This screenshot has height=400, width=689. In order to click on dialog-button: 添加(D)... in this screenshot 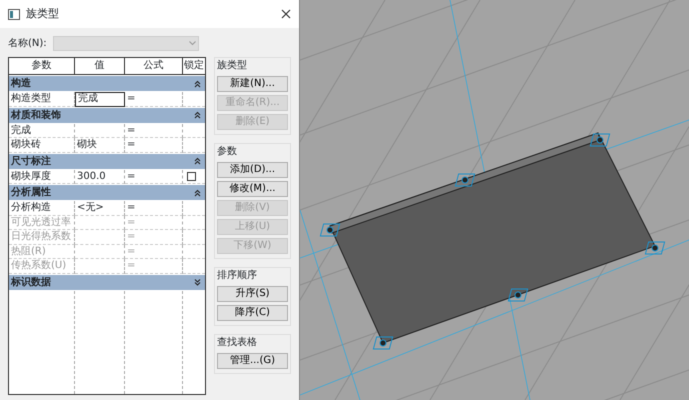, I will do `click(252, 170)`.